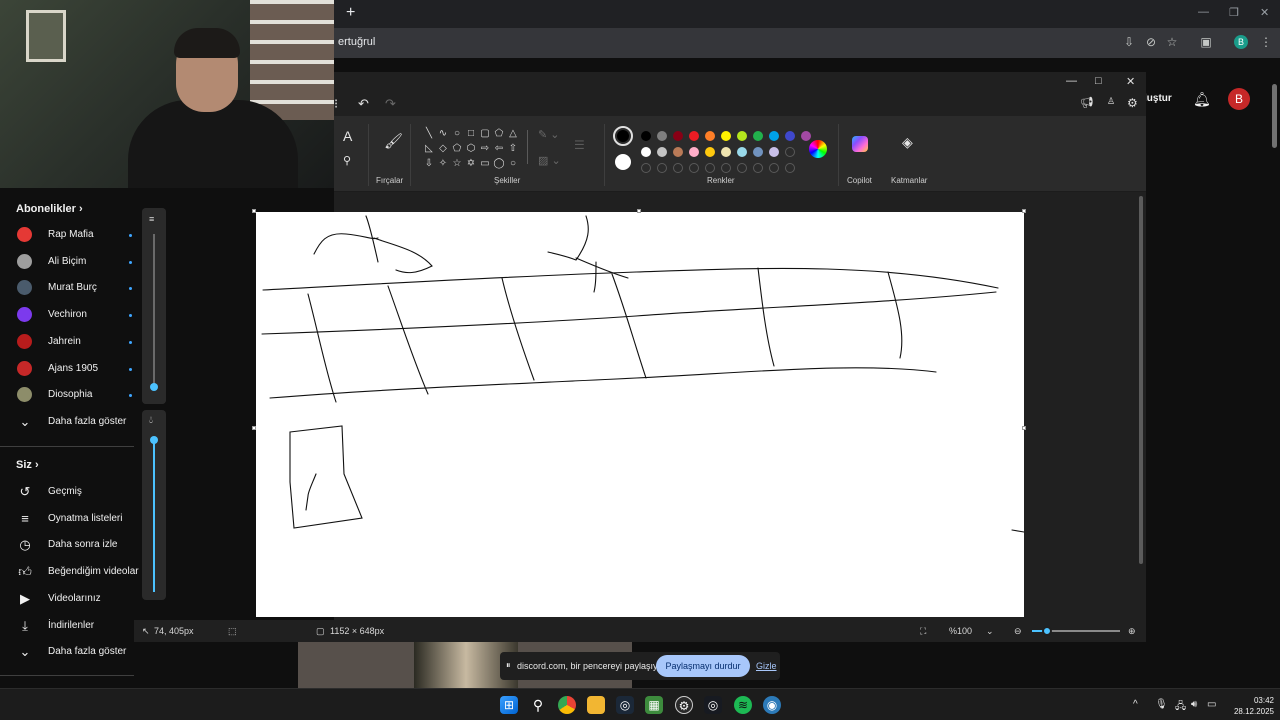 The width and height of the screenshot is (1280, 720). Describe the element at coordinates (471, 163) in the screenshot. I see `star6-shape-icon: ✡` at that location.